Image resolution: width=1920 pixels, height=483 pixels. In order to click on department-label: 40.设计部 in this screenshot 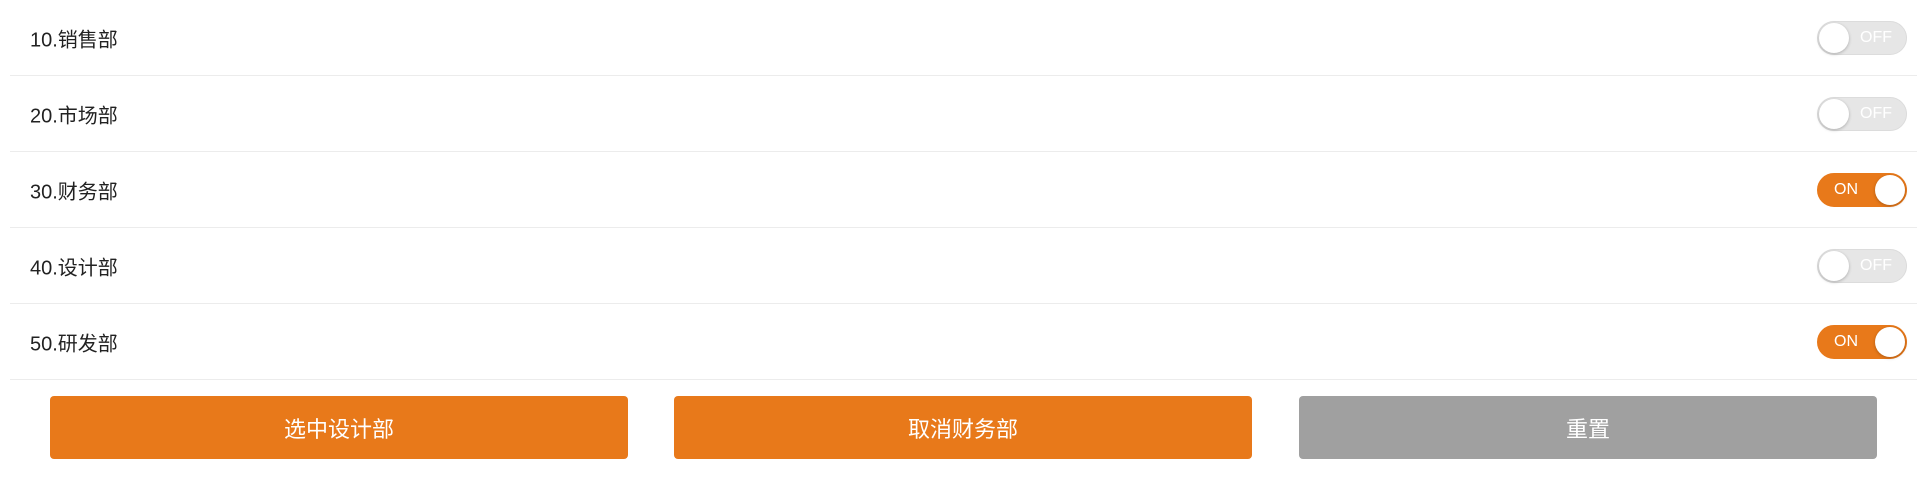, I will do `click(74, 268)`.